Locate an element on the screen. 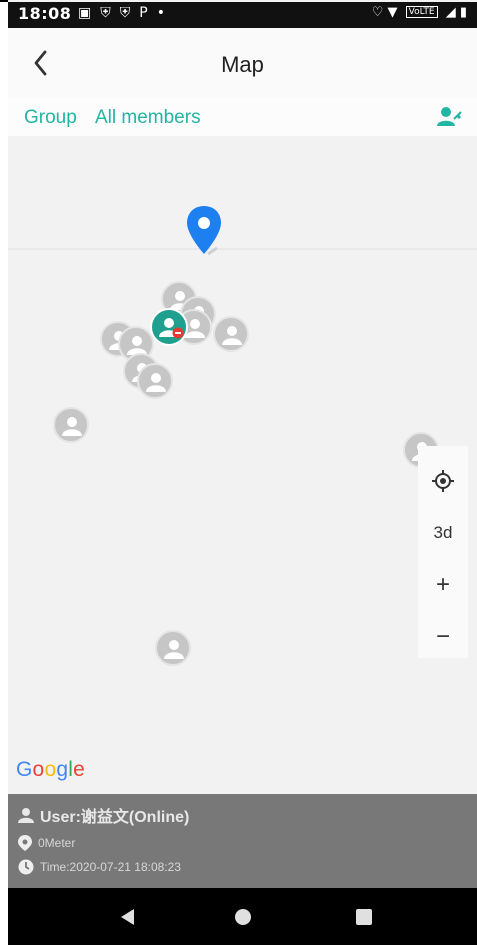  nav-back-button is located at coordinates (128, 916).